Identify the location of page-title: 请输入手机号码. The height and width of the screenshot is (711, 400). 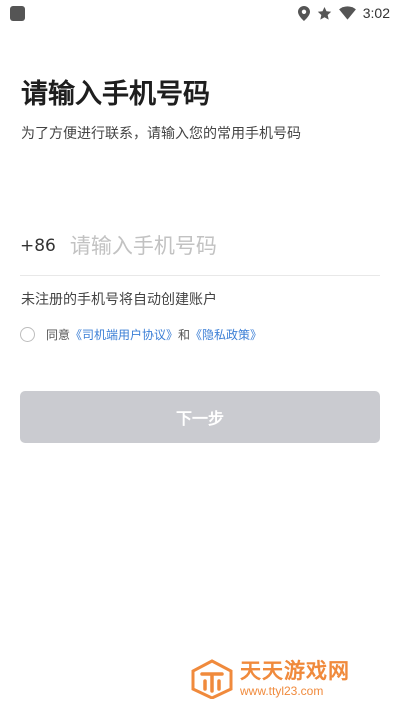
(115, 94).